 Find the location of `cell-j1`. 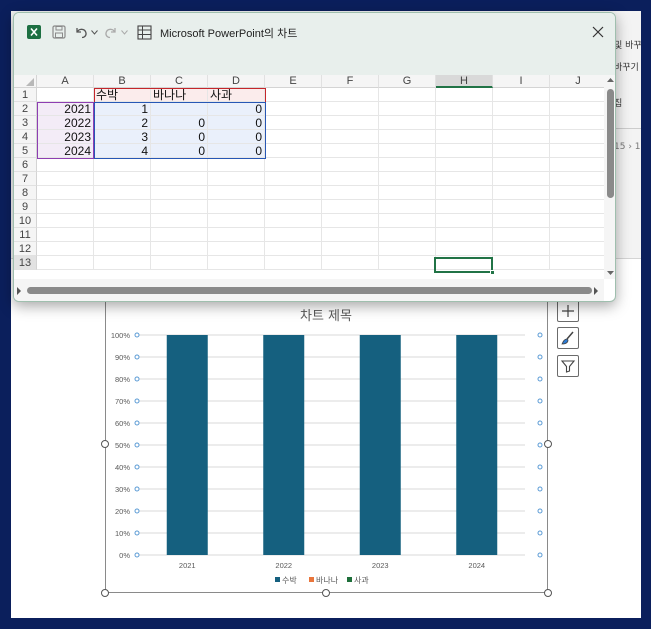

cell-j1 is located at coordinates (577, 95).